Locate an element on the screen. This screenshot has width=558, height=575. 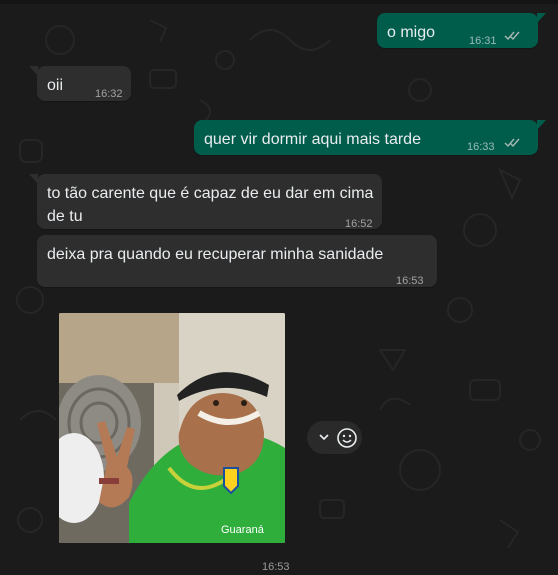
message-time: 16:52 is located at coordinates (359, 224).